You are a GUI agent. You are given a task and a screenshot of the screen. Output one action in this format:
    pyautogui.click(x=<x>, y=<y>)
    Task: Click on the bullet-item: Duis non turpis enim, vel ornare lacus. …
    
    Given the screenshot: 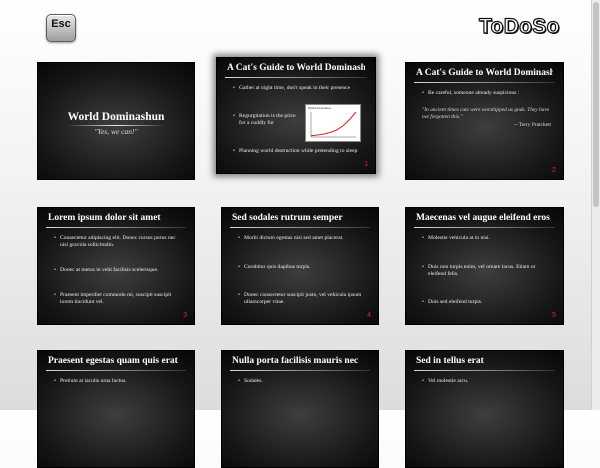 What is the action you would take?
    pyautogui.click(x=487, y=271)
    